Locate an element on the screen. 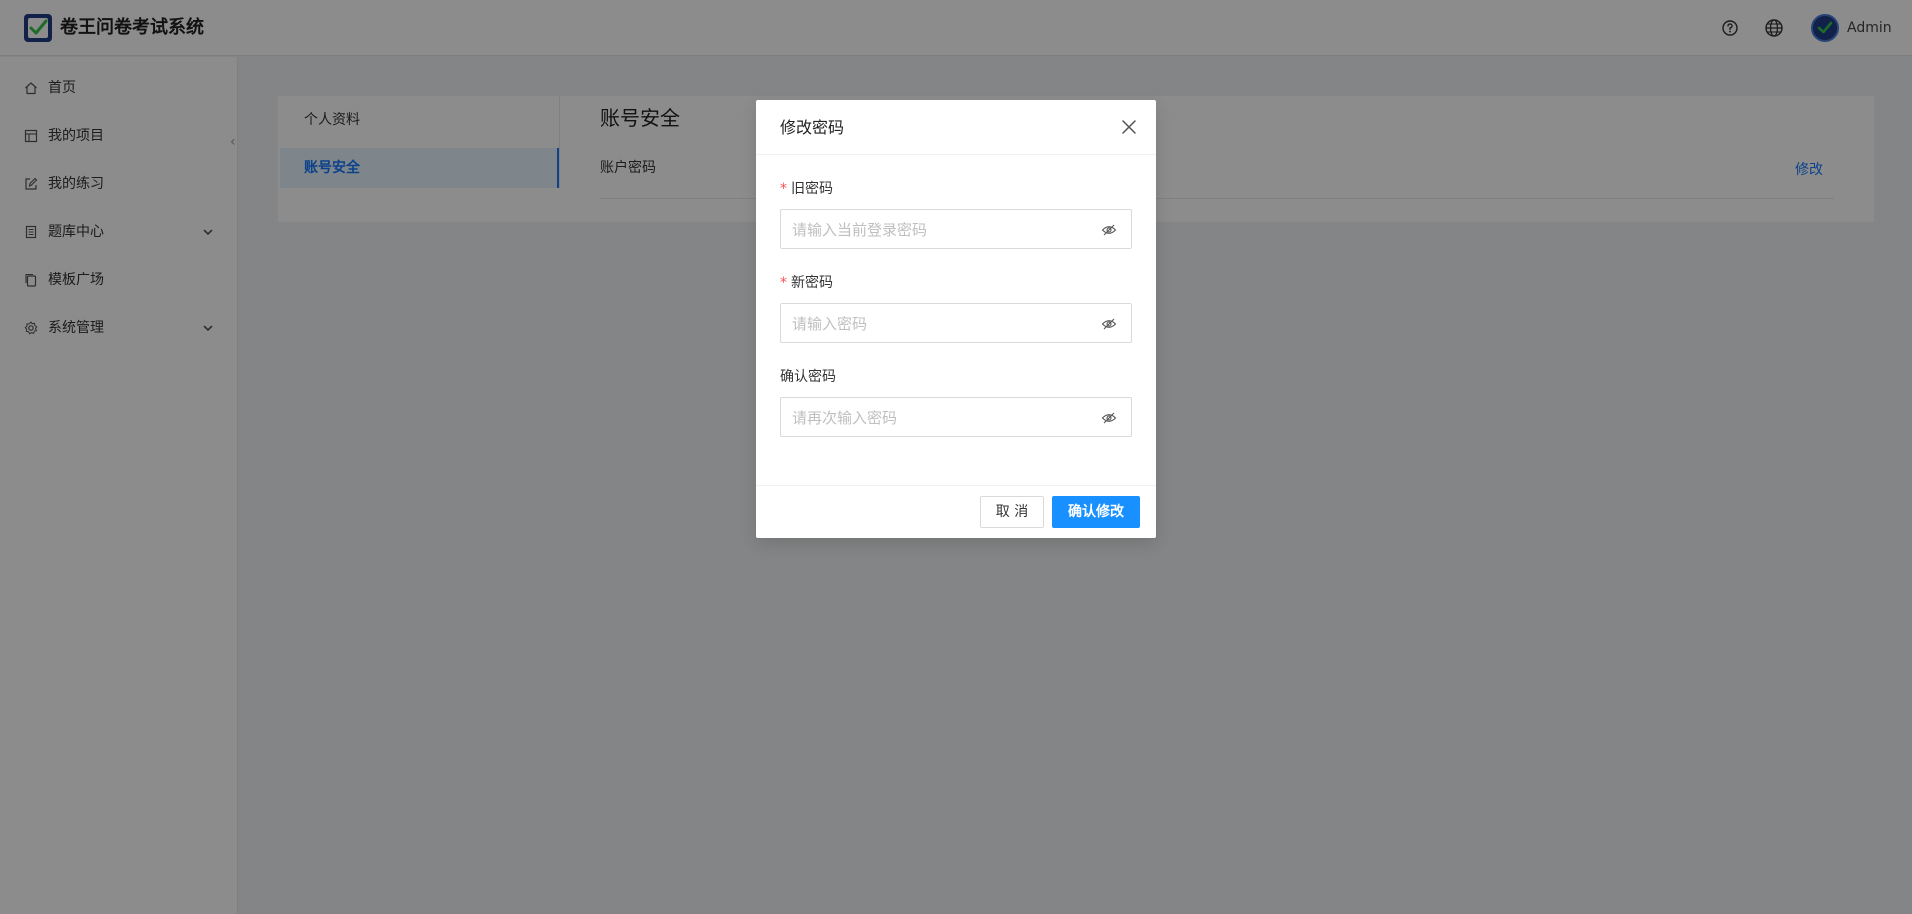  cancel-button: 取 消 is located at coordinates (1012, 512).